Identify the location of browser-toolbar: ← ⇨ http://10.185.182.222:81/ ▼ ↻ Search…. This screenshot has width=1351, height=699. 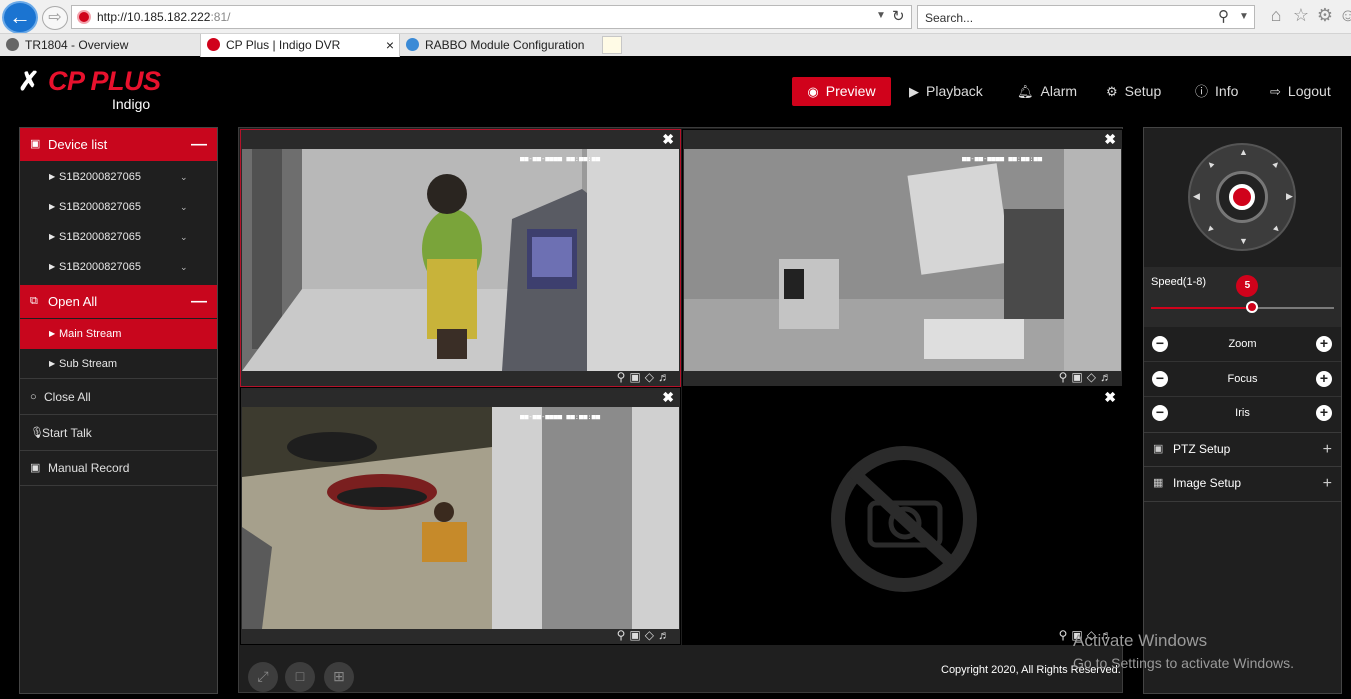
(675, 28).